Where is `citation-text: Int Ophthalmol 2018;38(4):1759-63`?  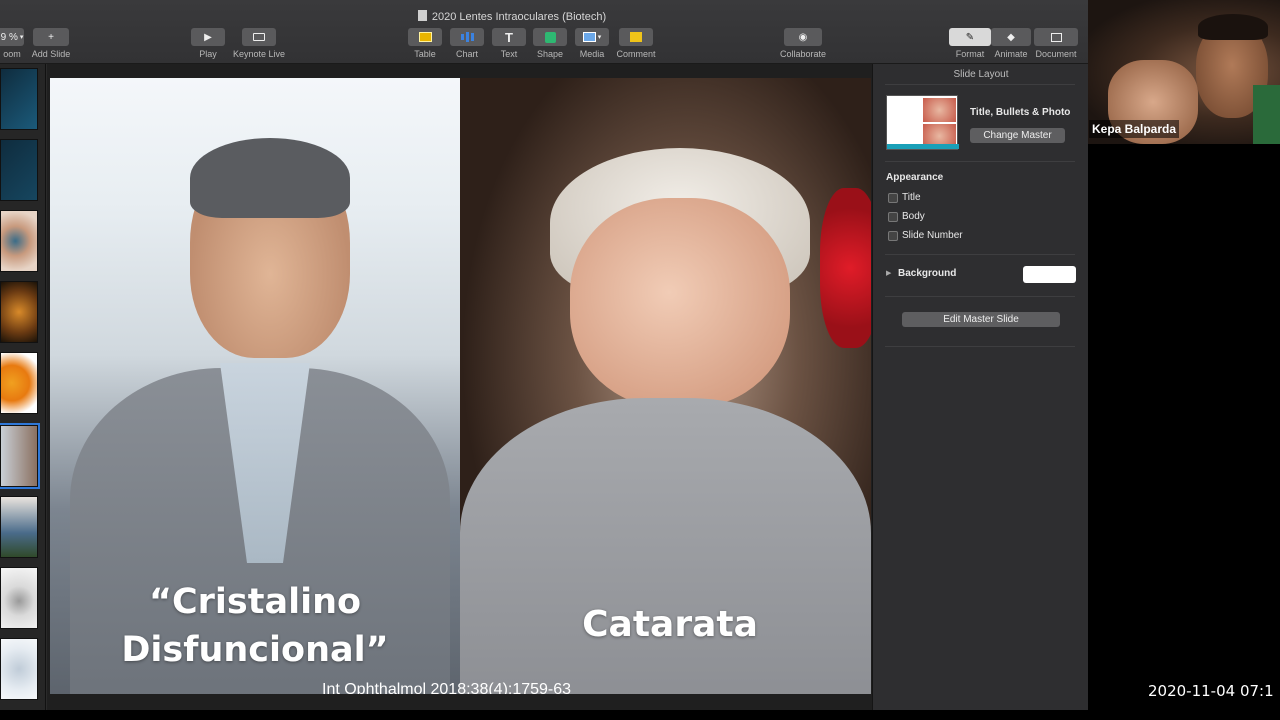 citation-text: Int Ophthalmol 2018;38(4):1759-63 is located at coordinates (446, 687).